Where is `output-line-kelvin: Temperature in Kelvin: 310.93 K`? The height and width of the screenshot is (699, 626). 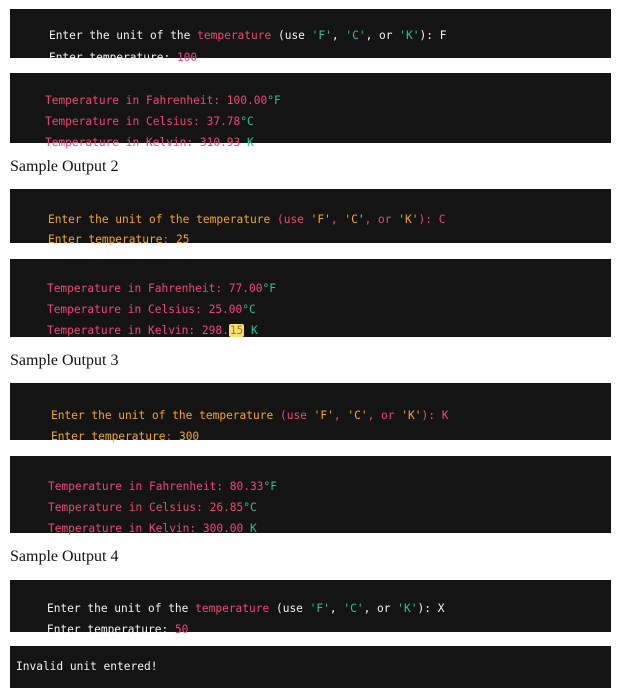 output-line-kelvin: Temperature in Kelvin: 310.93 K is located at coordinates (136, 142).